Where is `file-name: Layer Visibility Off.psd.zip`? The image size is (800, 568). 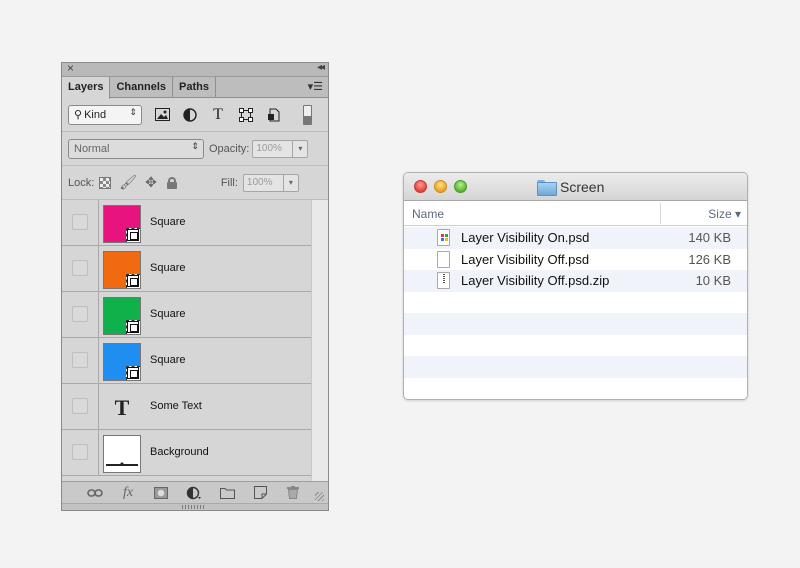 file-name: Layer Visibility Off.psd.zip is located at coordinates (535, 280).